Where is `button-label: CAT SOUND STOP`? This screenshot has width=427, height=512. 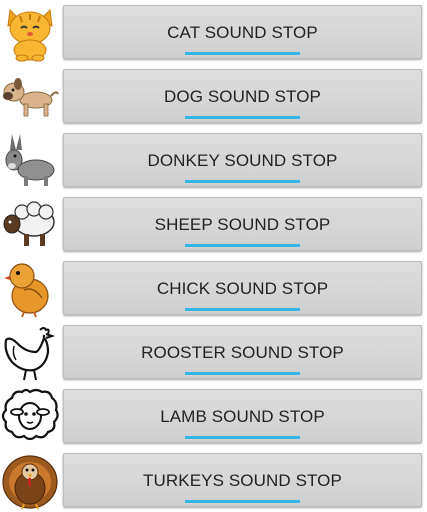
button-label: CAT SOUND STOP is located at coordinates (242, 32).